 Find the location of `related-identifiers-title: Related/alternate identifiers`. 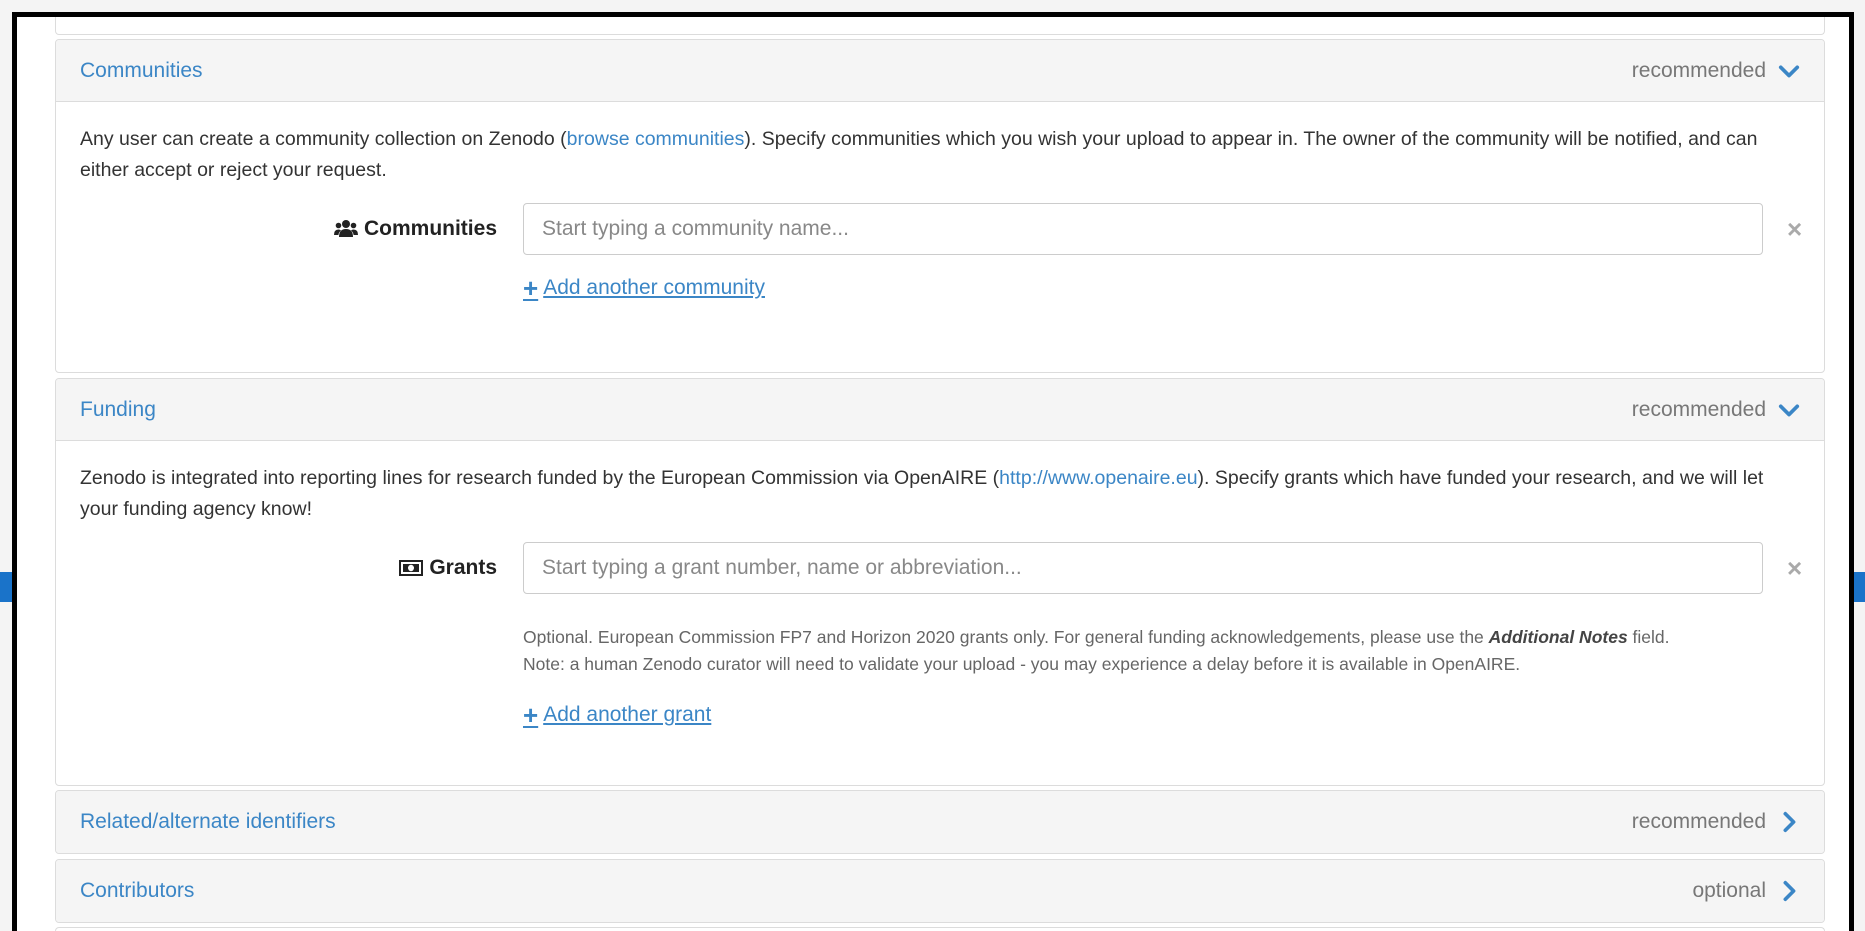

related-identifiers-title: Related/alternate identifiers is located at coordinates (208, 822).